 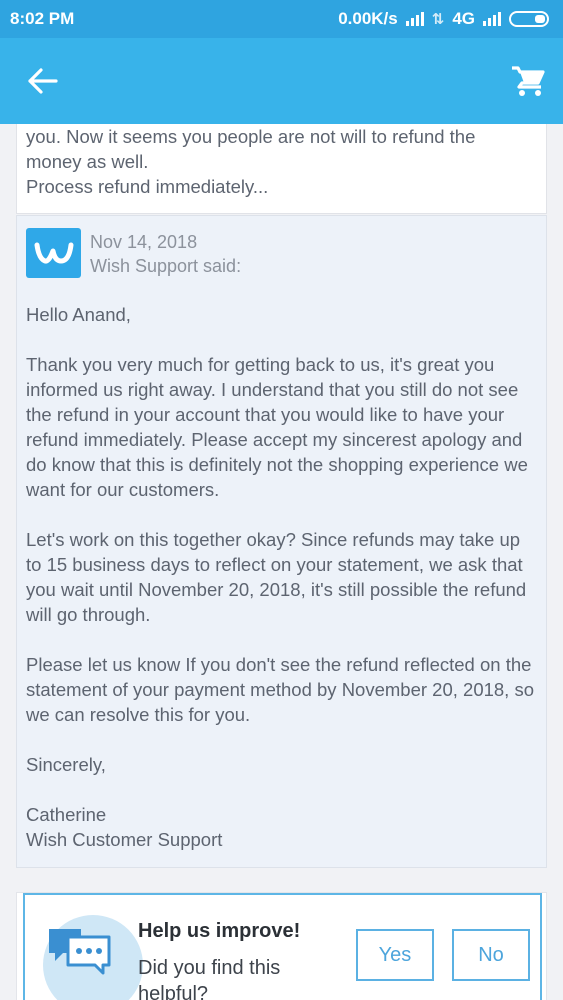 I want to click on message-author: Wish Support said:, so click(x=166, y=266).